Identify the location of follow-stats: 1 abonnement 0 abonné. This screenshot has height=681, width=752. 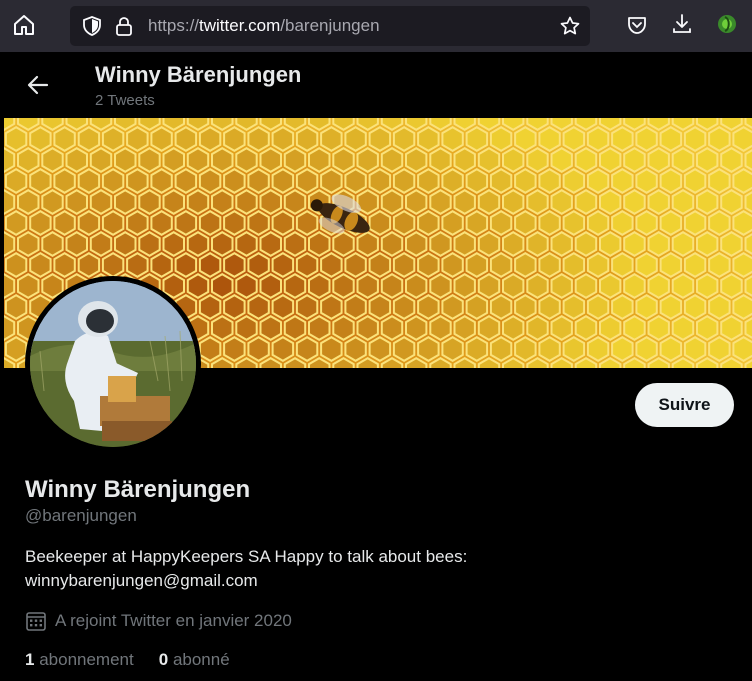
(140, 660).